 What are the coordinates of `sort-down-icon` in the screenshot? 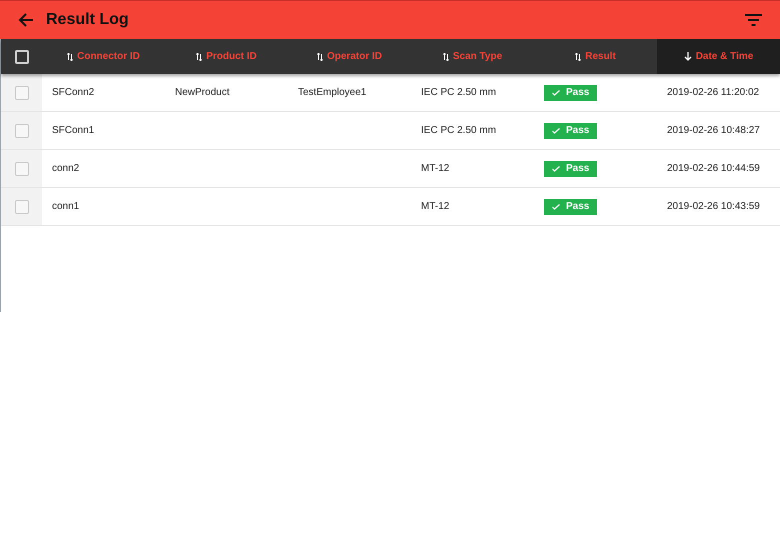 It's located at (688, 56).